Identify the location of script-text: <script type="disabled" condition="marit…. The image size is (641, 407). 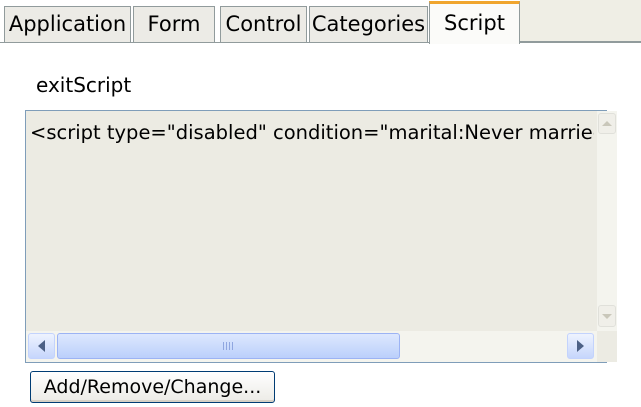
(312, 134).